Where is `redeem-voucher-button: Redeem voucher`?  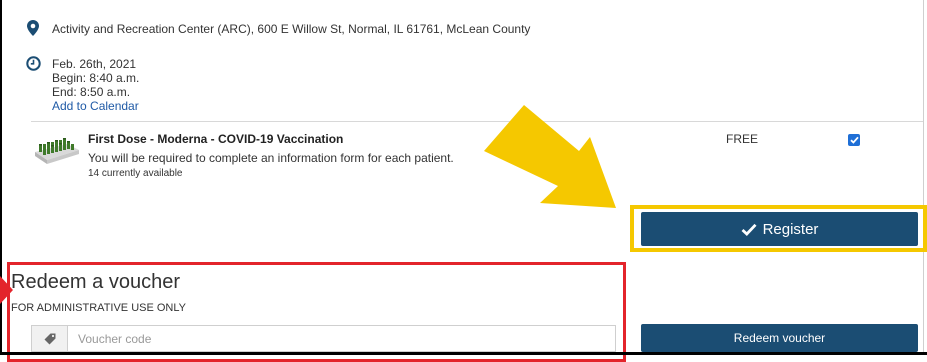 redeem-voucher-button: Redeem voucher is located at coordinates (779, 338).